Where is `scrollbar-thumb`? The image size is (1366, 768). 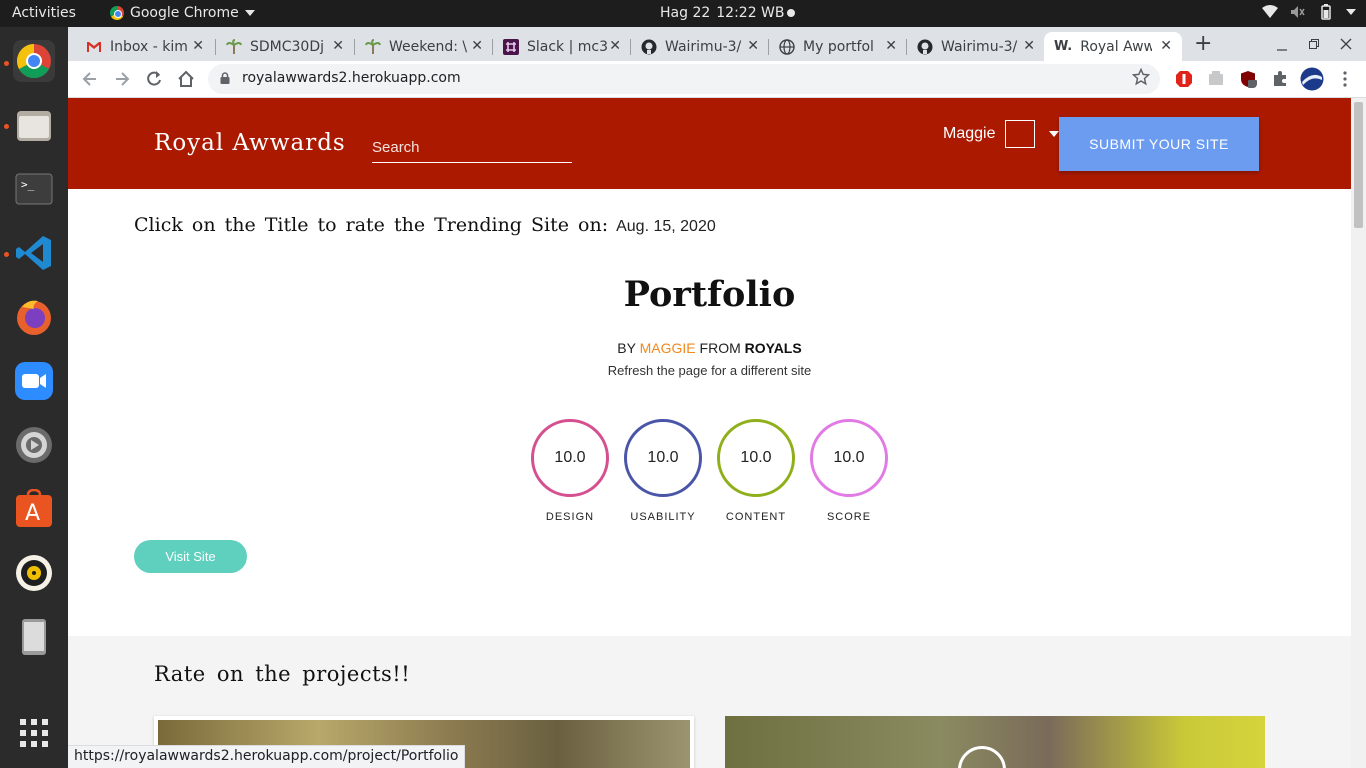 scrollbar-thumb is located at coordinates (1358, 165).